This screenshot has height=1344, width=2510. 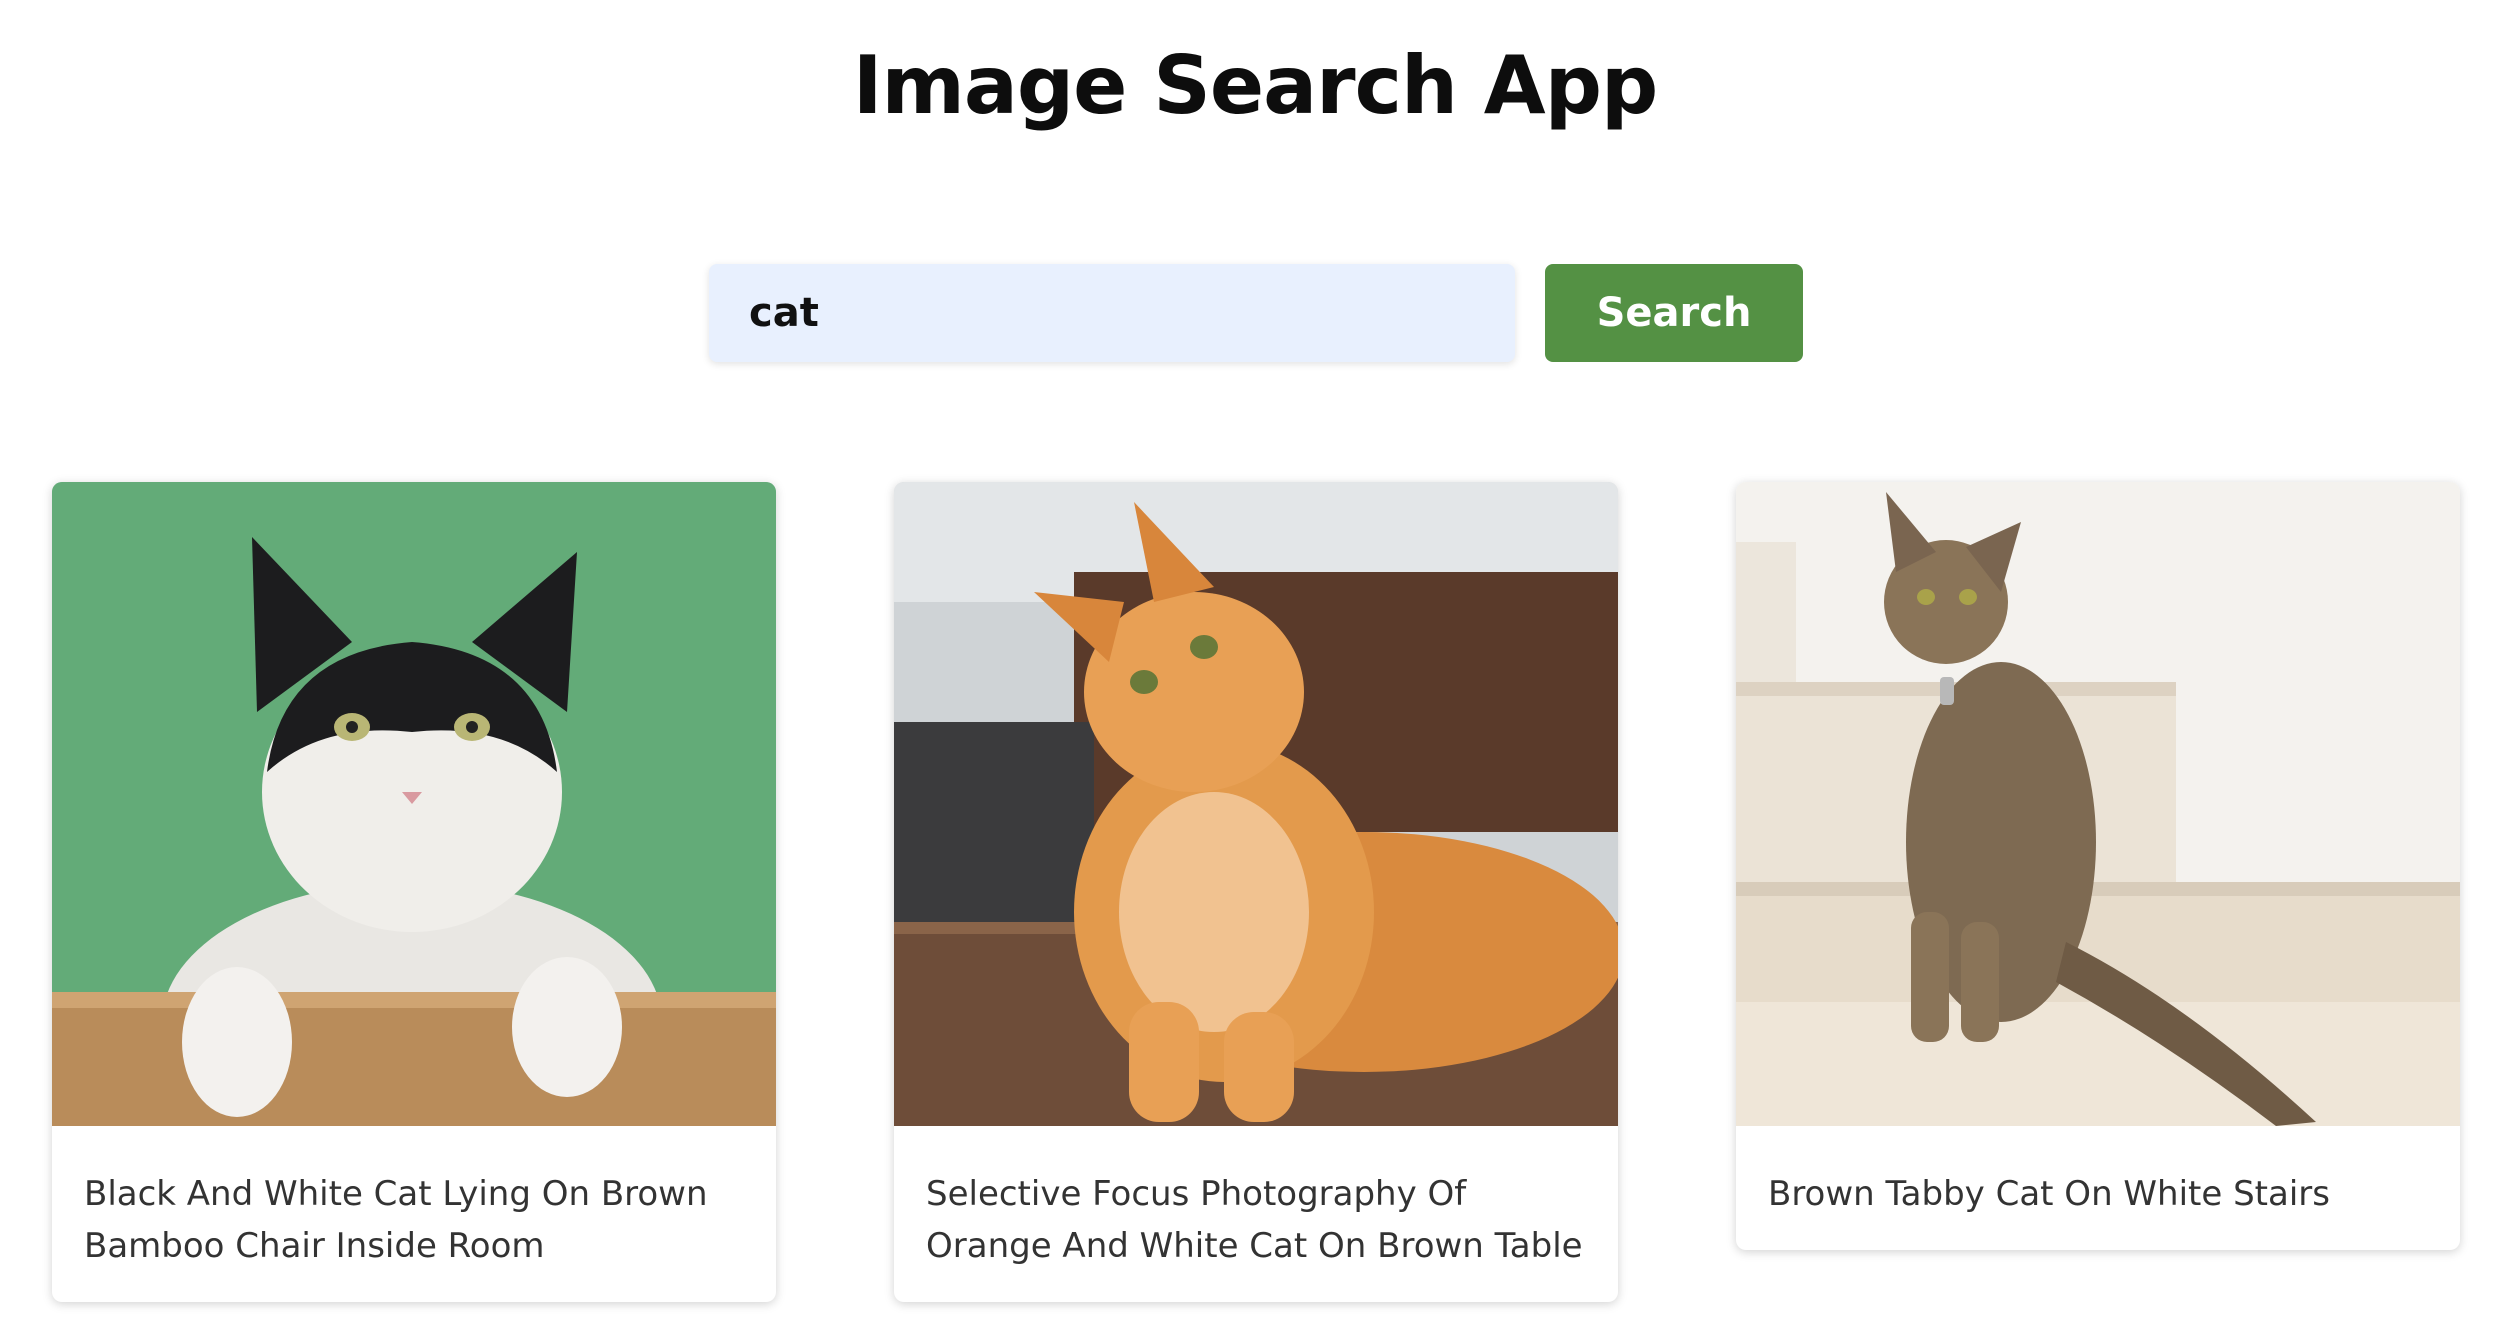 What do you see at coordinates (1112, 313) in the screenshot?
I see `search-input` at bounding box center [1112, 313].